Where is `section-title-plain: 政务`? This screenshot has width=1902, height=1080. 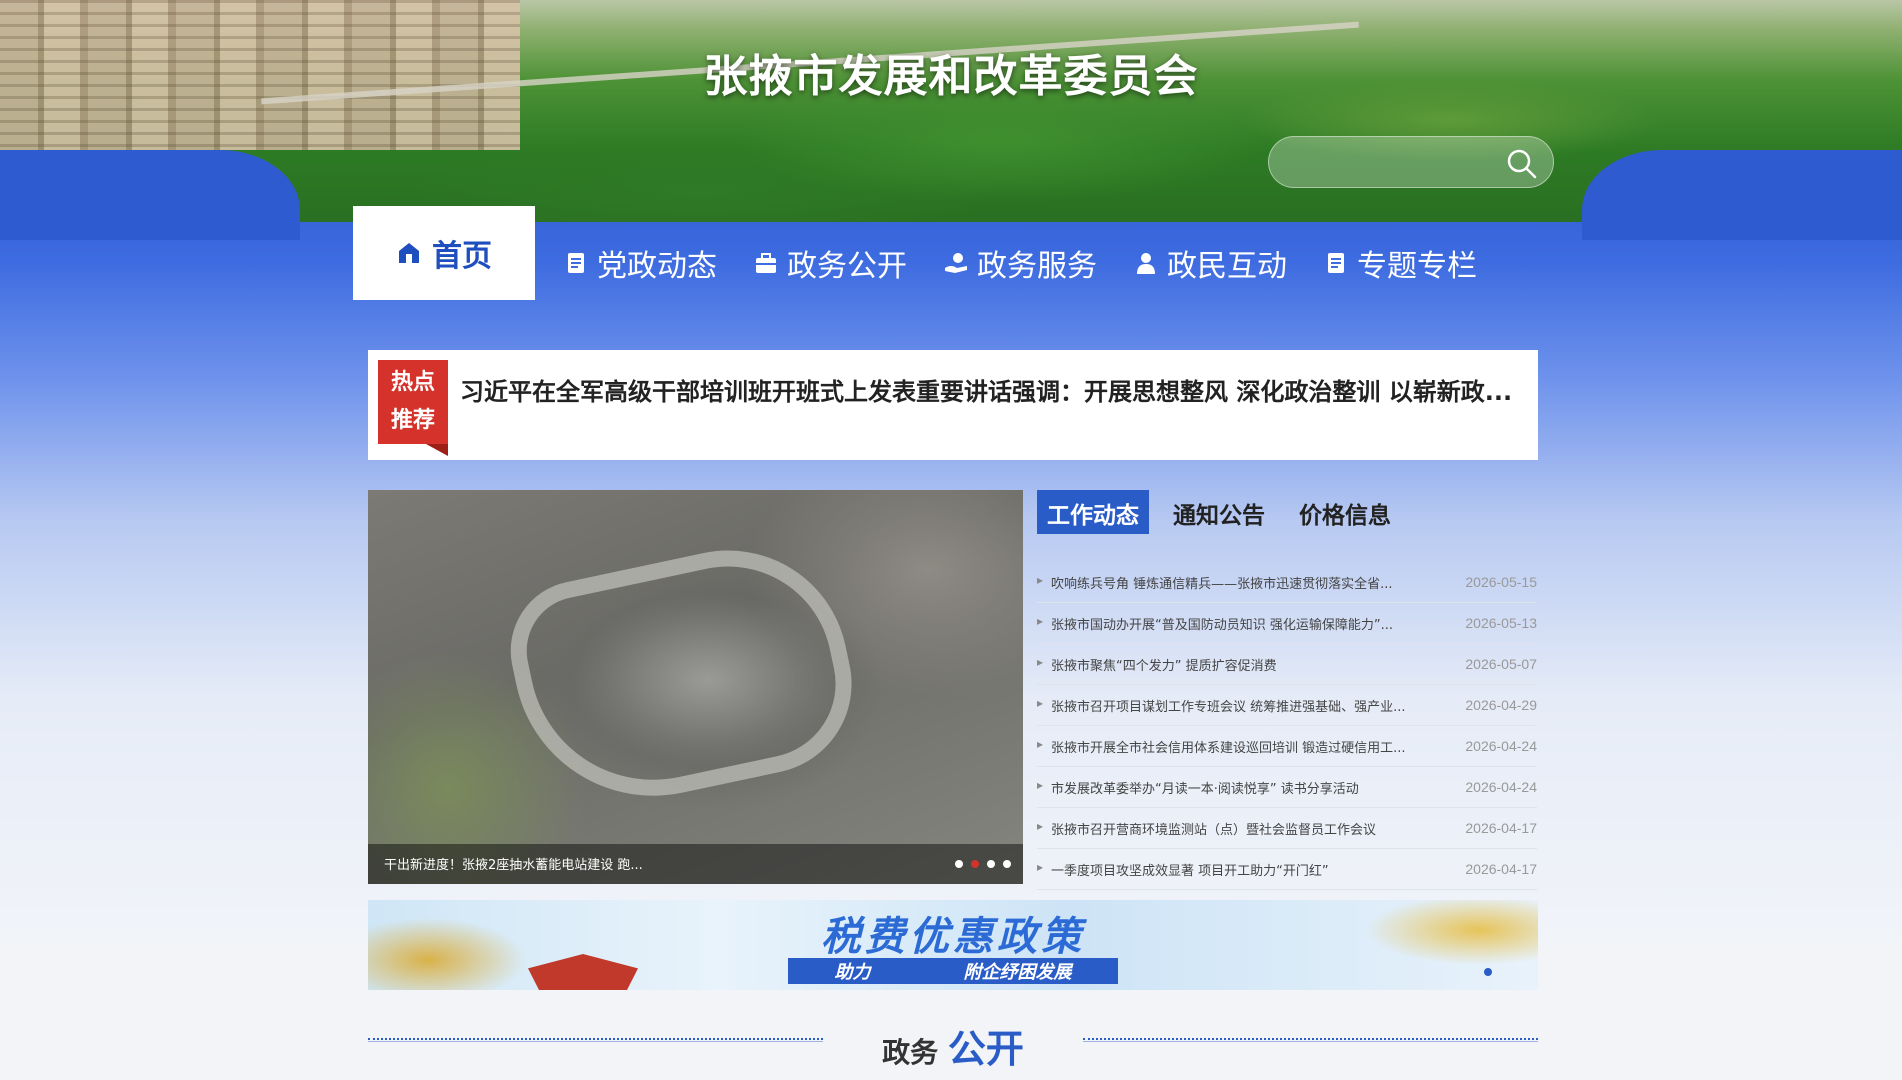
section-title-plain: 政务 is located at coordinates (910, 1052).